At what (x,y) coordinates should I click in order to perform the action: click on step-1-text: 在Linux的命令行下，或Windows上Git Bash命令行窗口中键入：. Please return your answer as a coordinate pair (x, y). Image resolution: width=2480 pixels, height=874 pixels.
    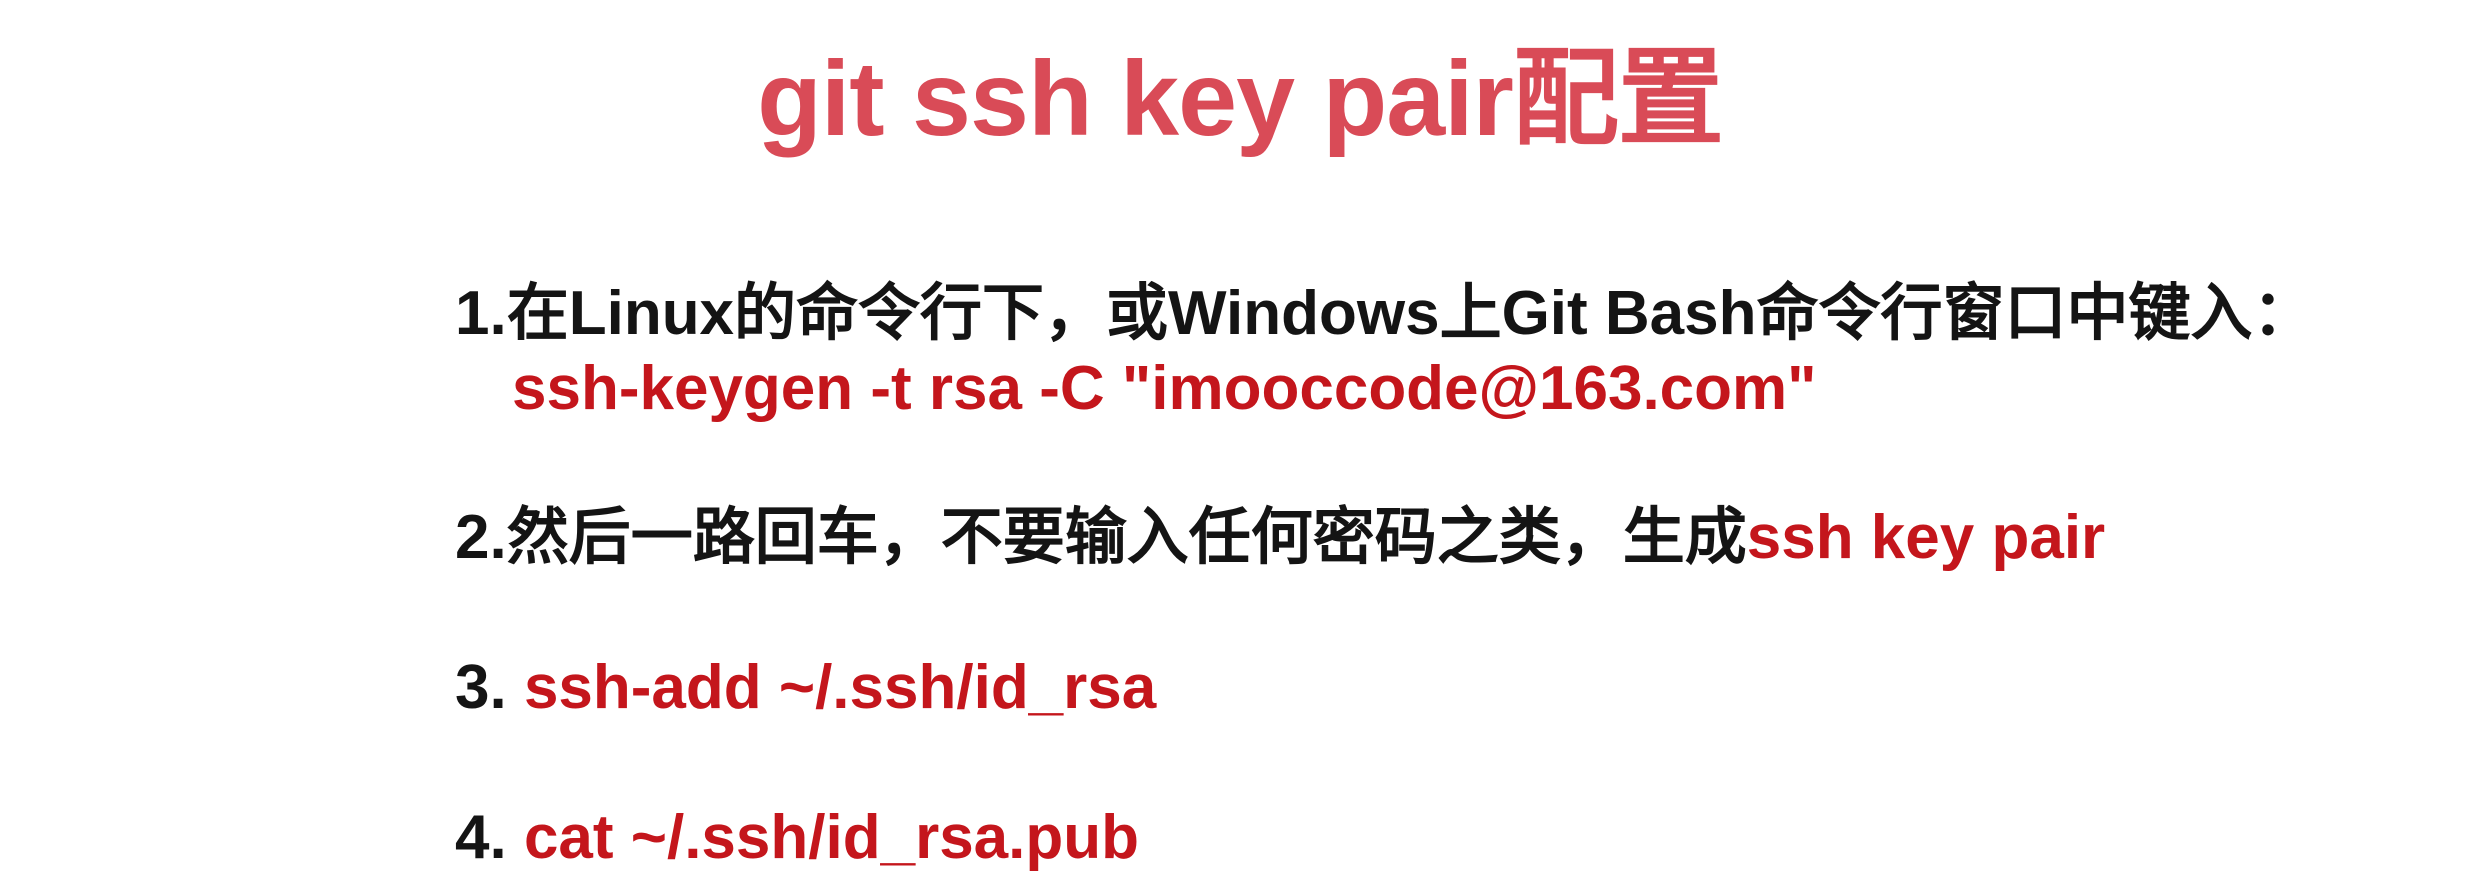
    Looking at the image, I should click on (1410, 313).